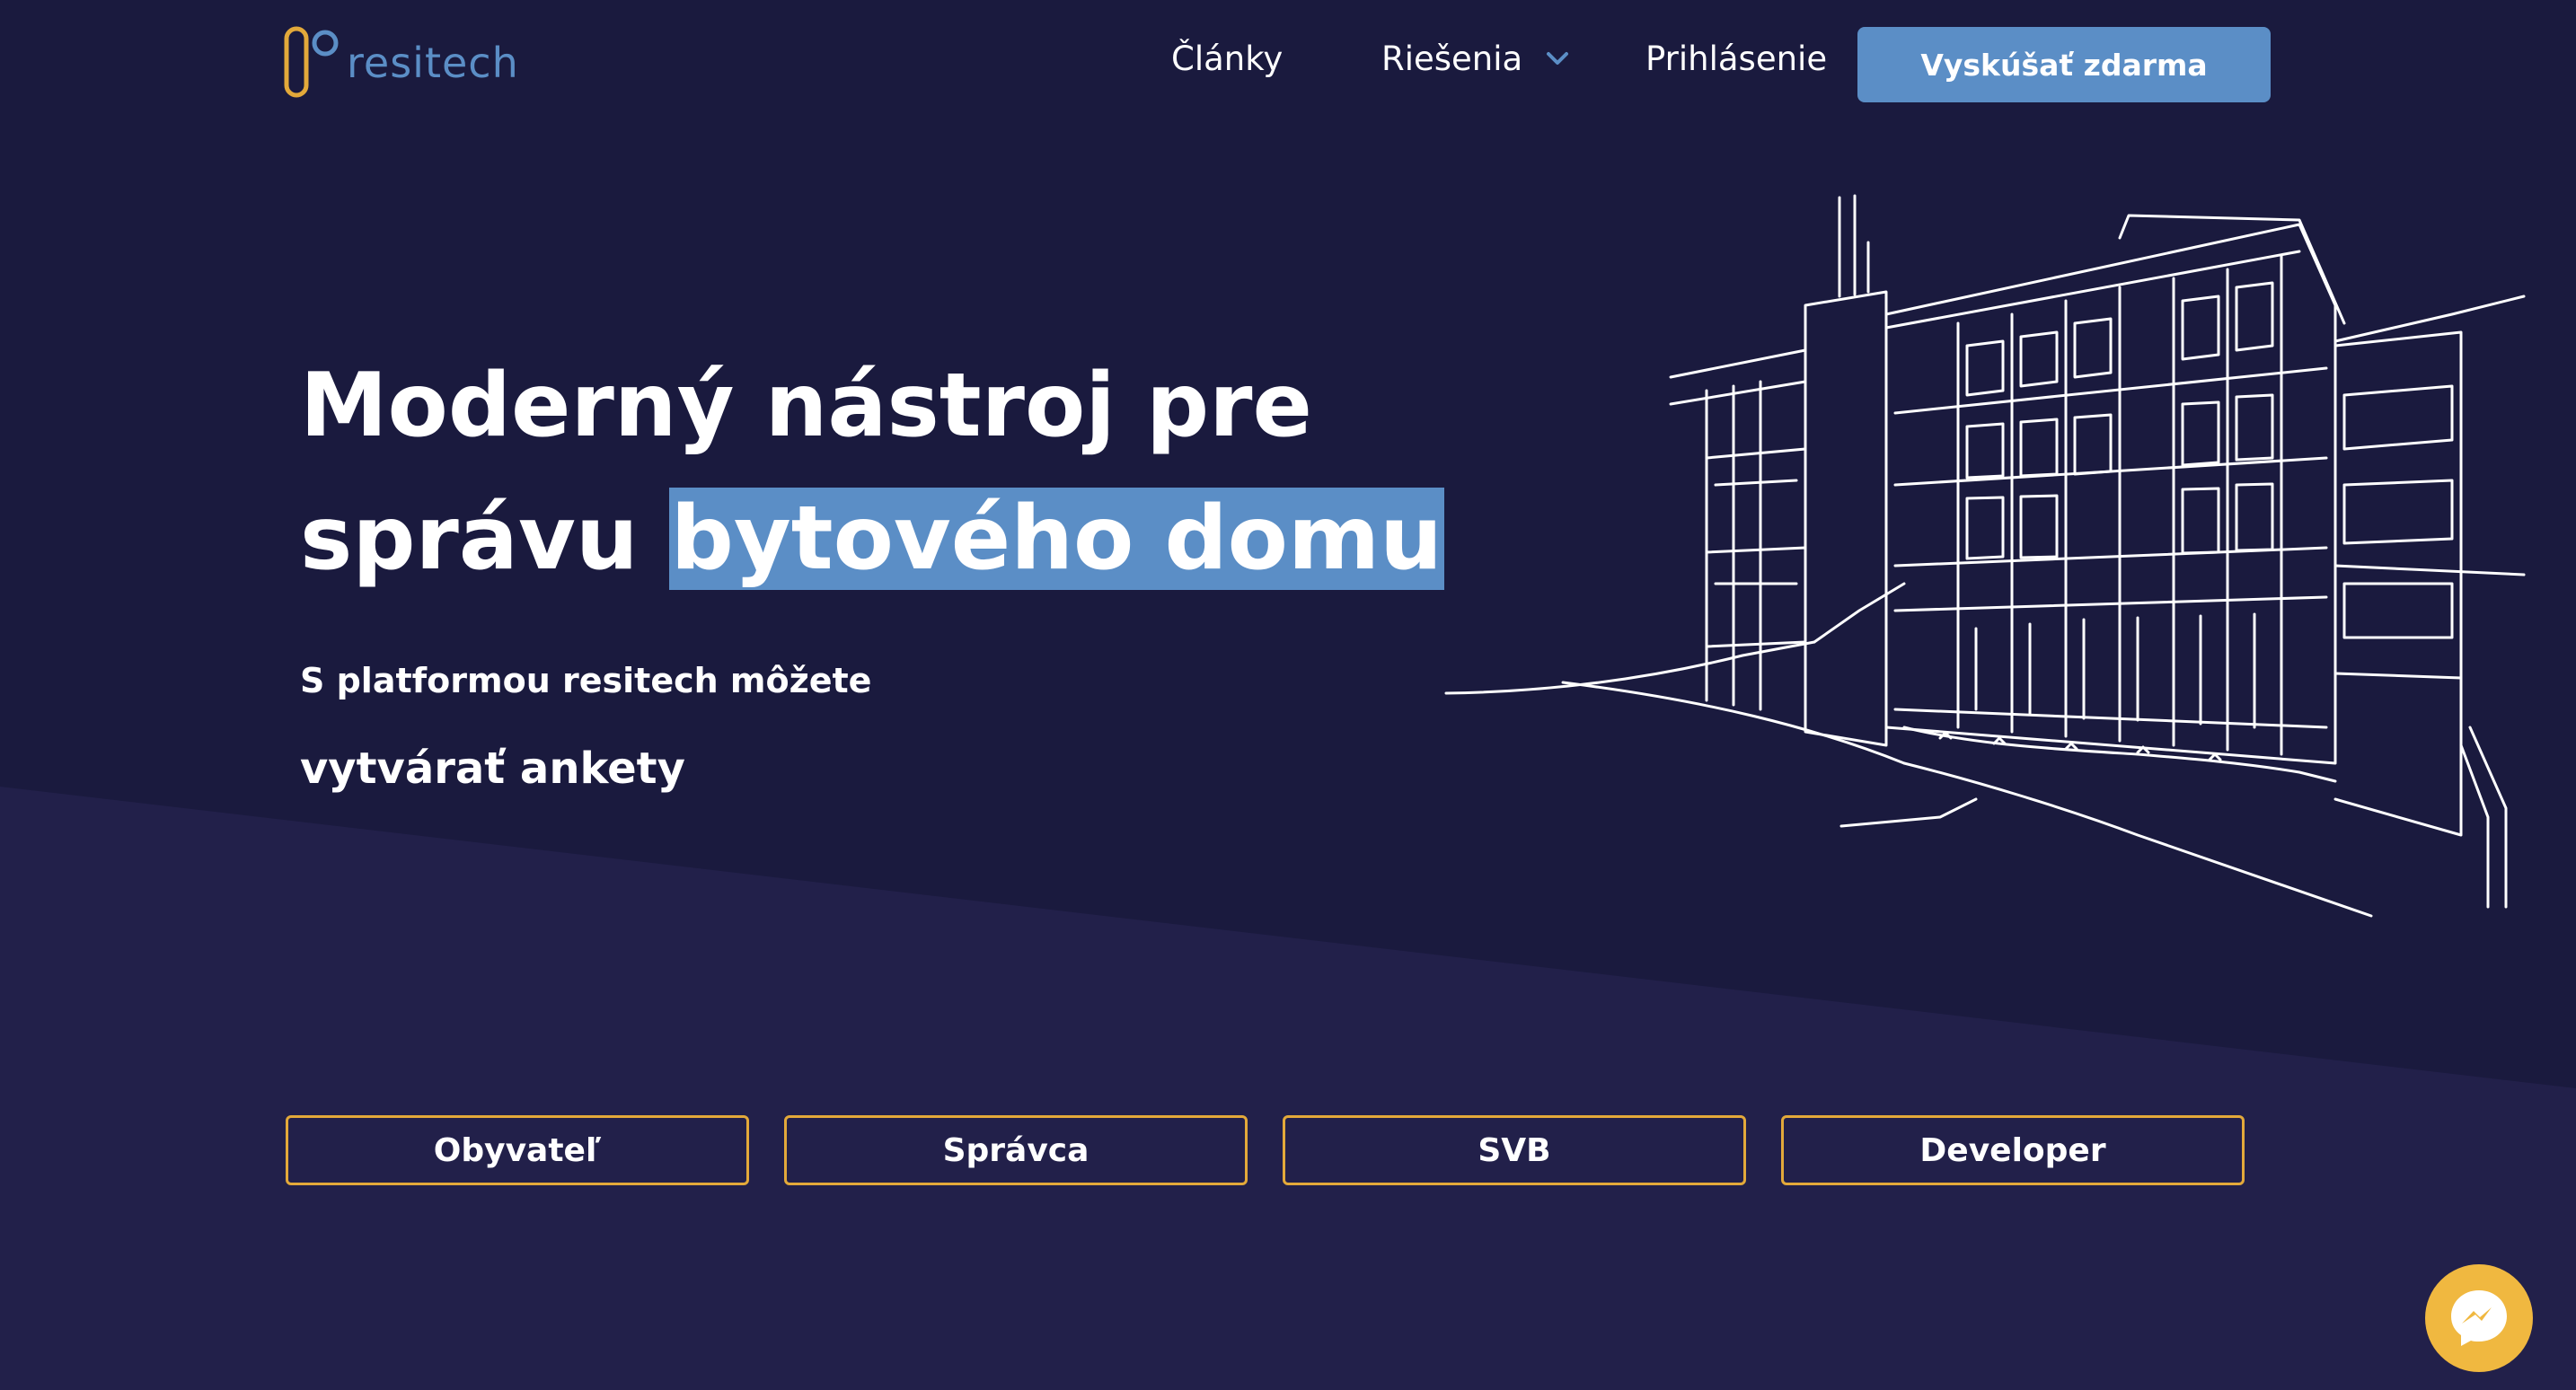 The image size is (2576, 1390). What do you see at coordinates (1558, 58) in the screenshot?
I see `chevron-down-icon` at bounding box center [1558, 58].